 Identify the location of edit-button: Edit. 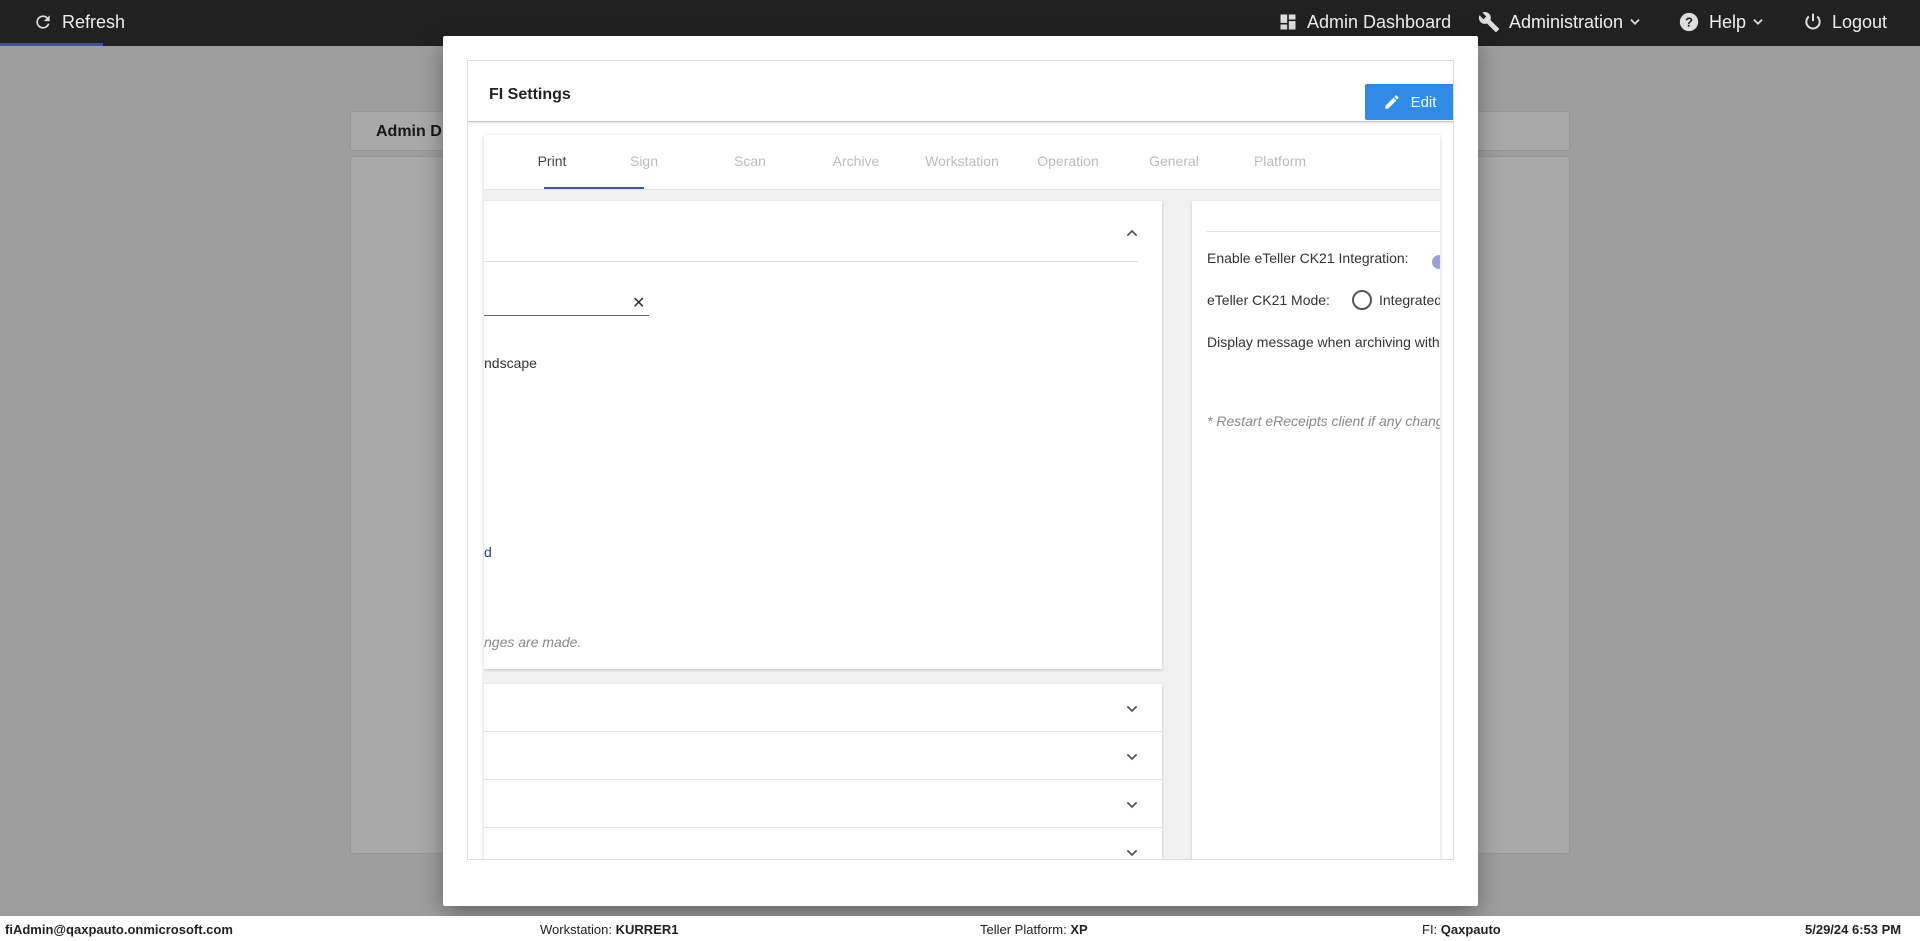
(1409, 102).